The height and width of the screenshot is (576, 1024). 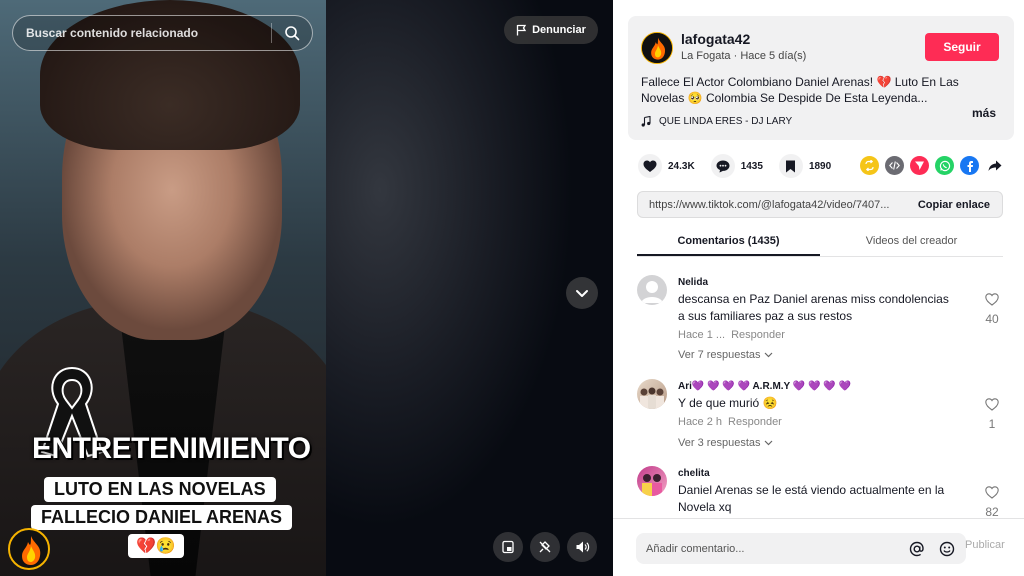 I want to click on share-arrow-icon, so click(x=994, y=165).